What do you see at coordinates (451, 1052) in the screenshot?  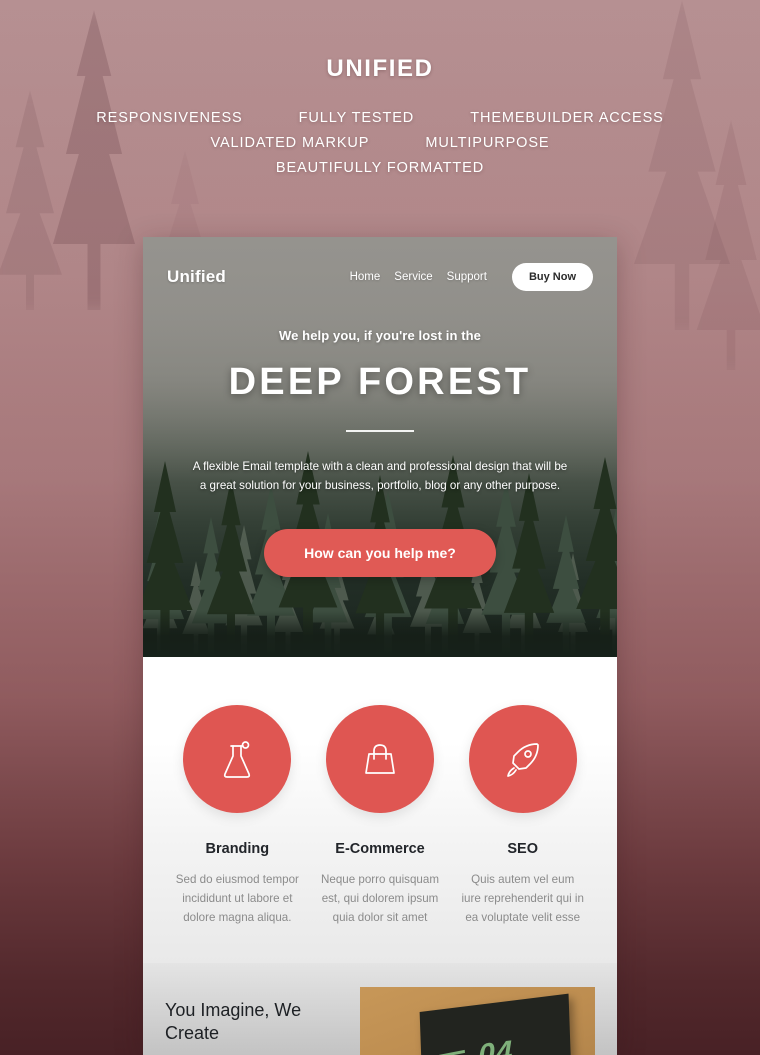 I see `chalk-dash` at bounding box center [451, 1052].